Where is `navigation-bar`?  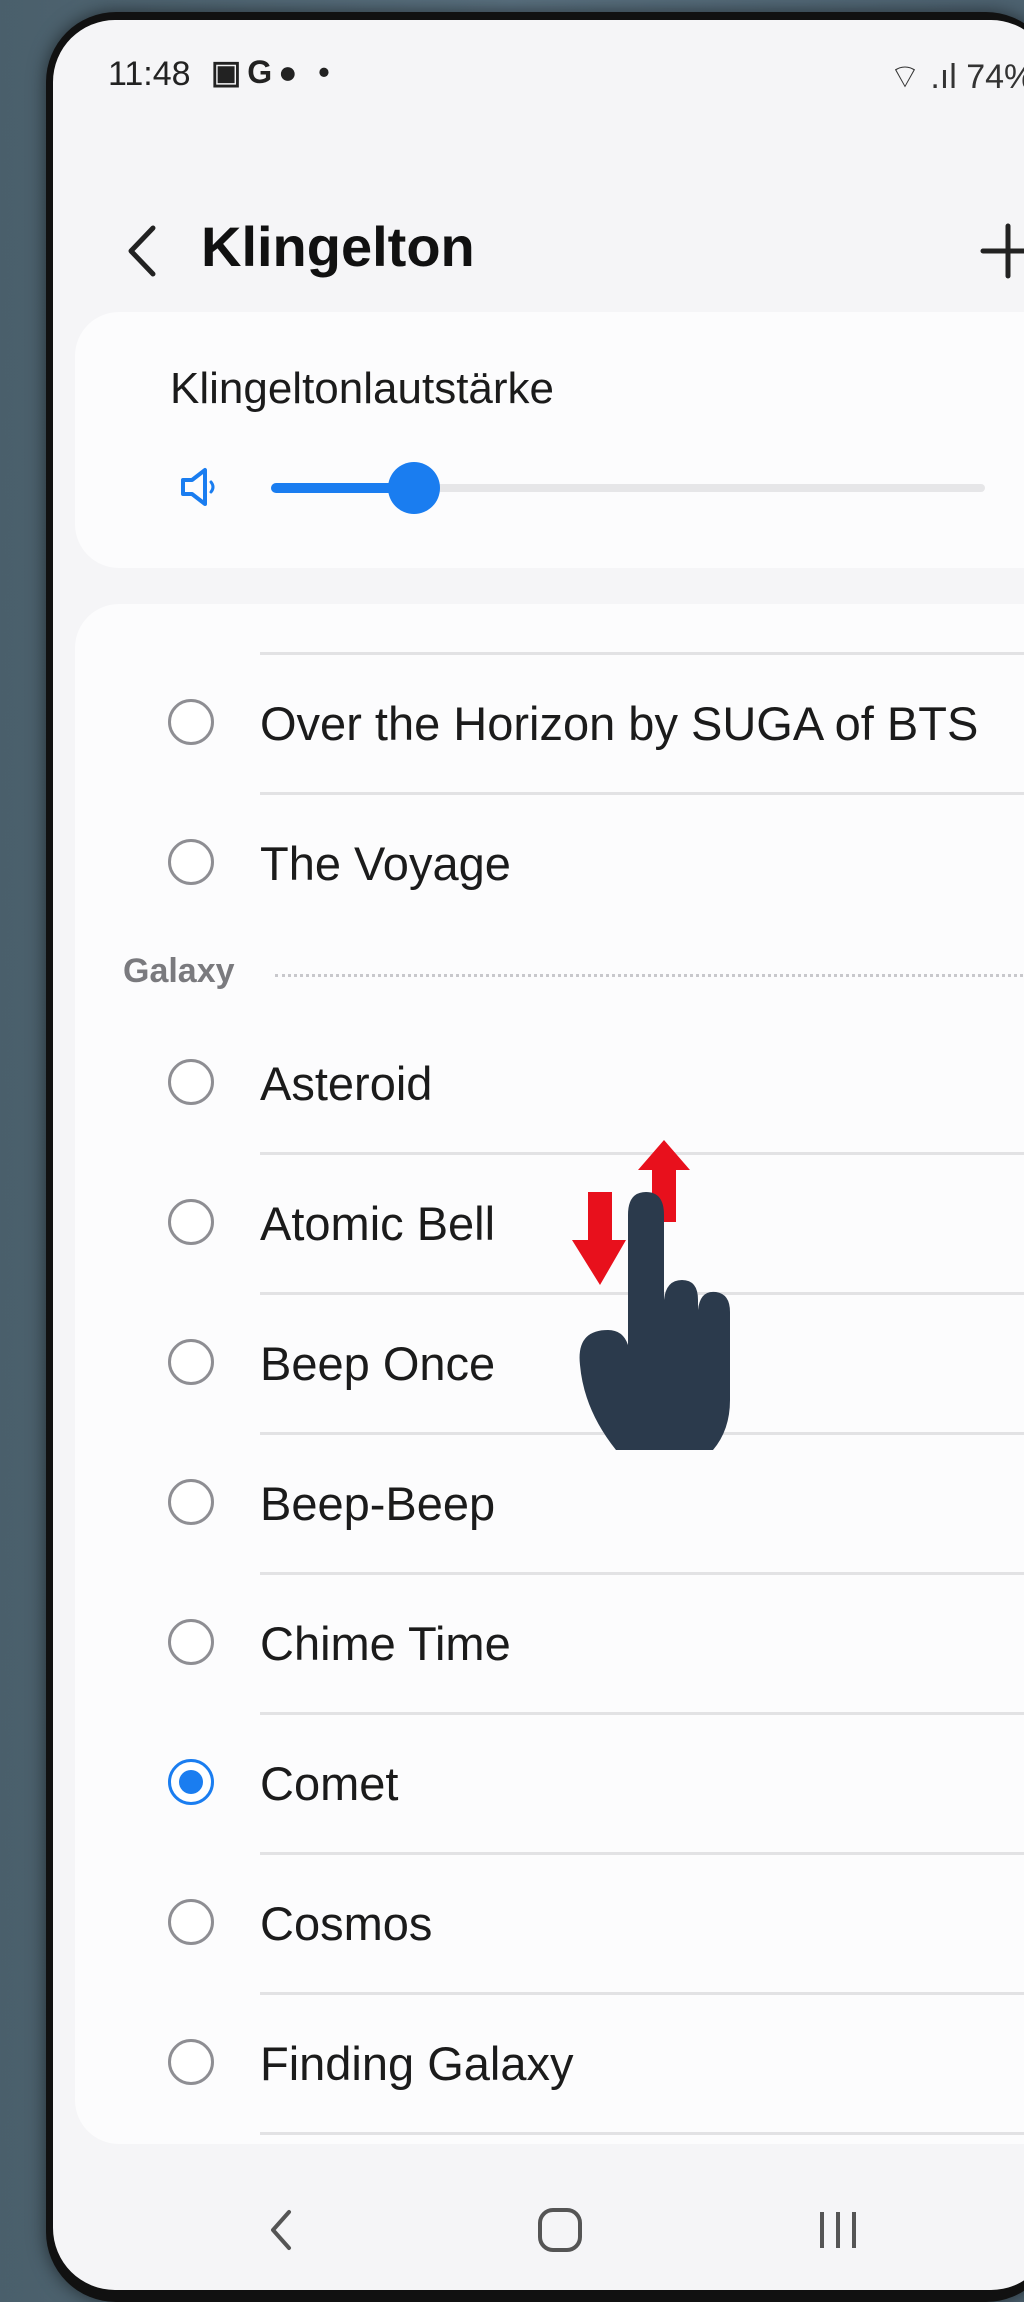 navigation-bar is located at coordinates (538, 2225).